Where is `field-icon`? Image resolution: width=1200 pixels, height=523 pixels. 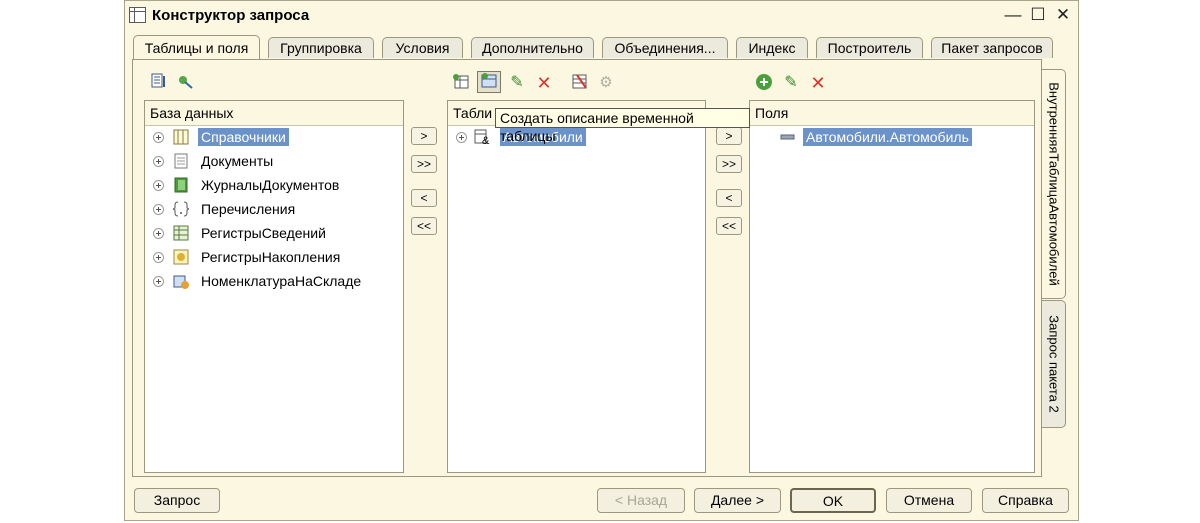 field-icon is located at coordinates (787, 137).